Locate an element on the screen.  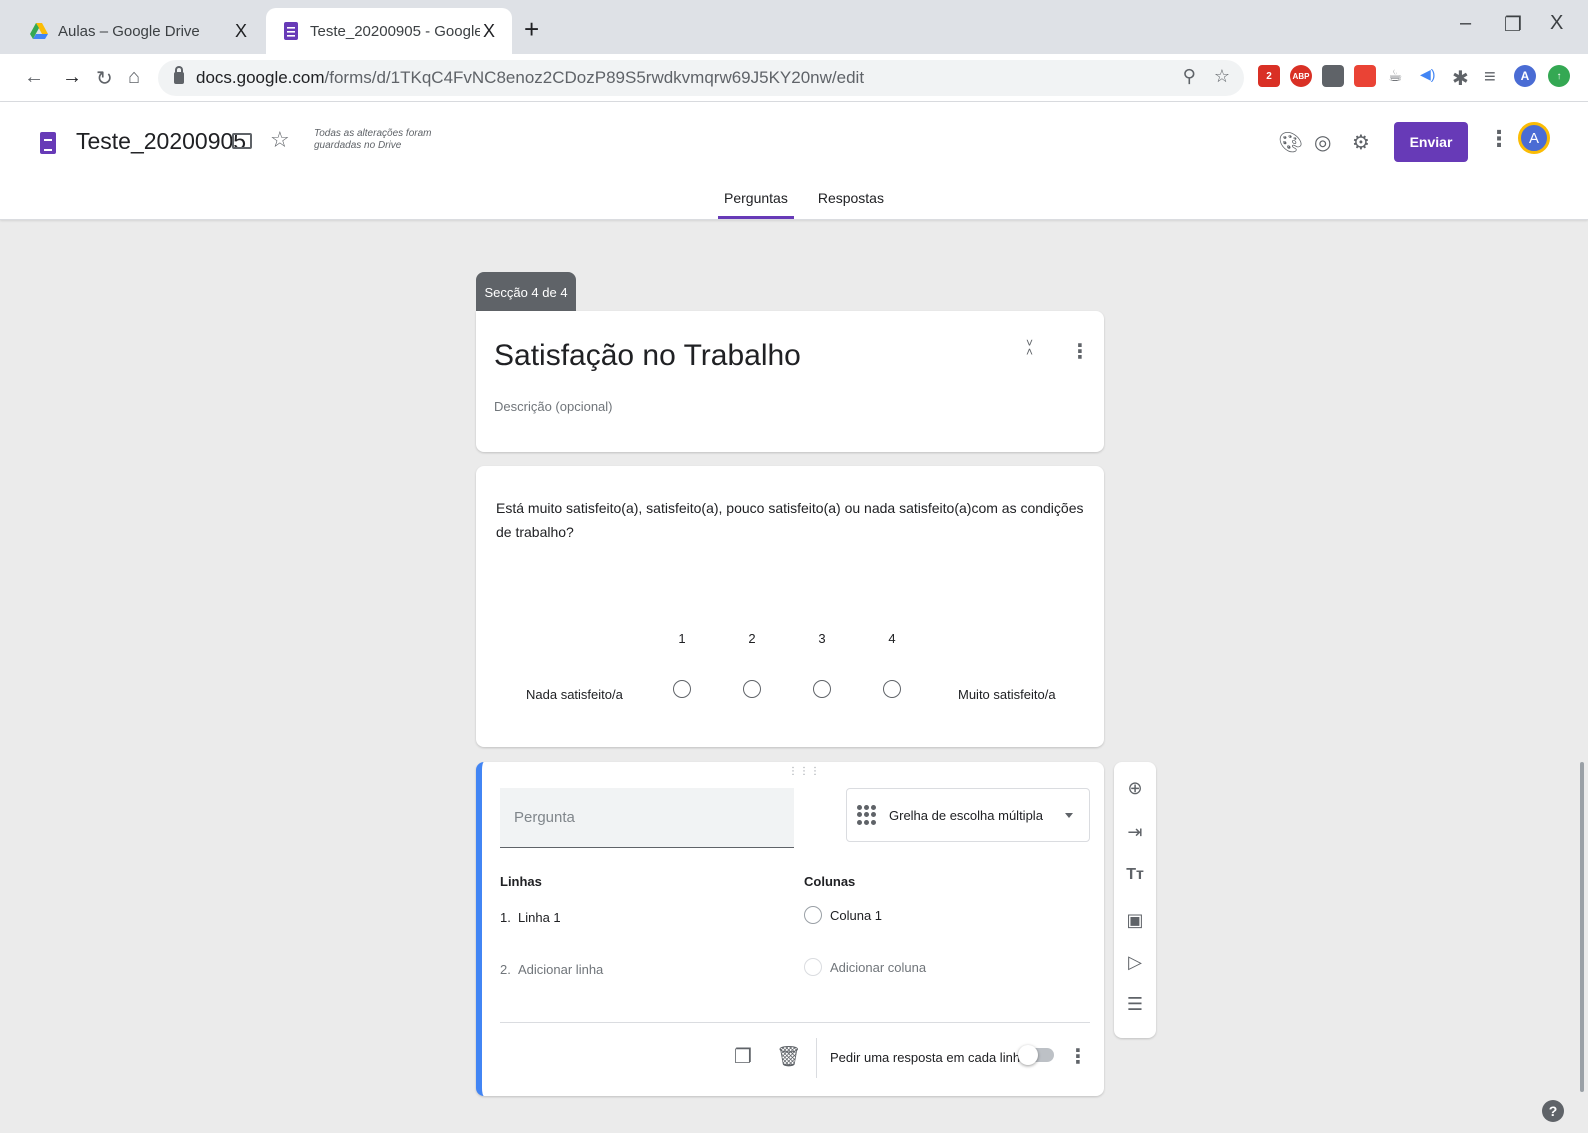
extension-badge: 2 is located at coordinates (1269, 76).